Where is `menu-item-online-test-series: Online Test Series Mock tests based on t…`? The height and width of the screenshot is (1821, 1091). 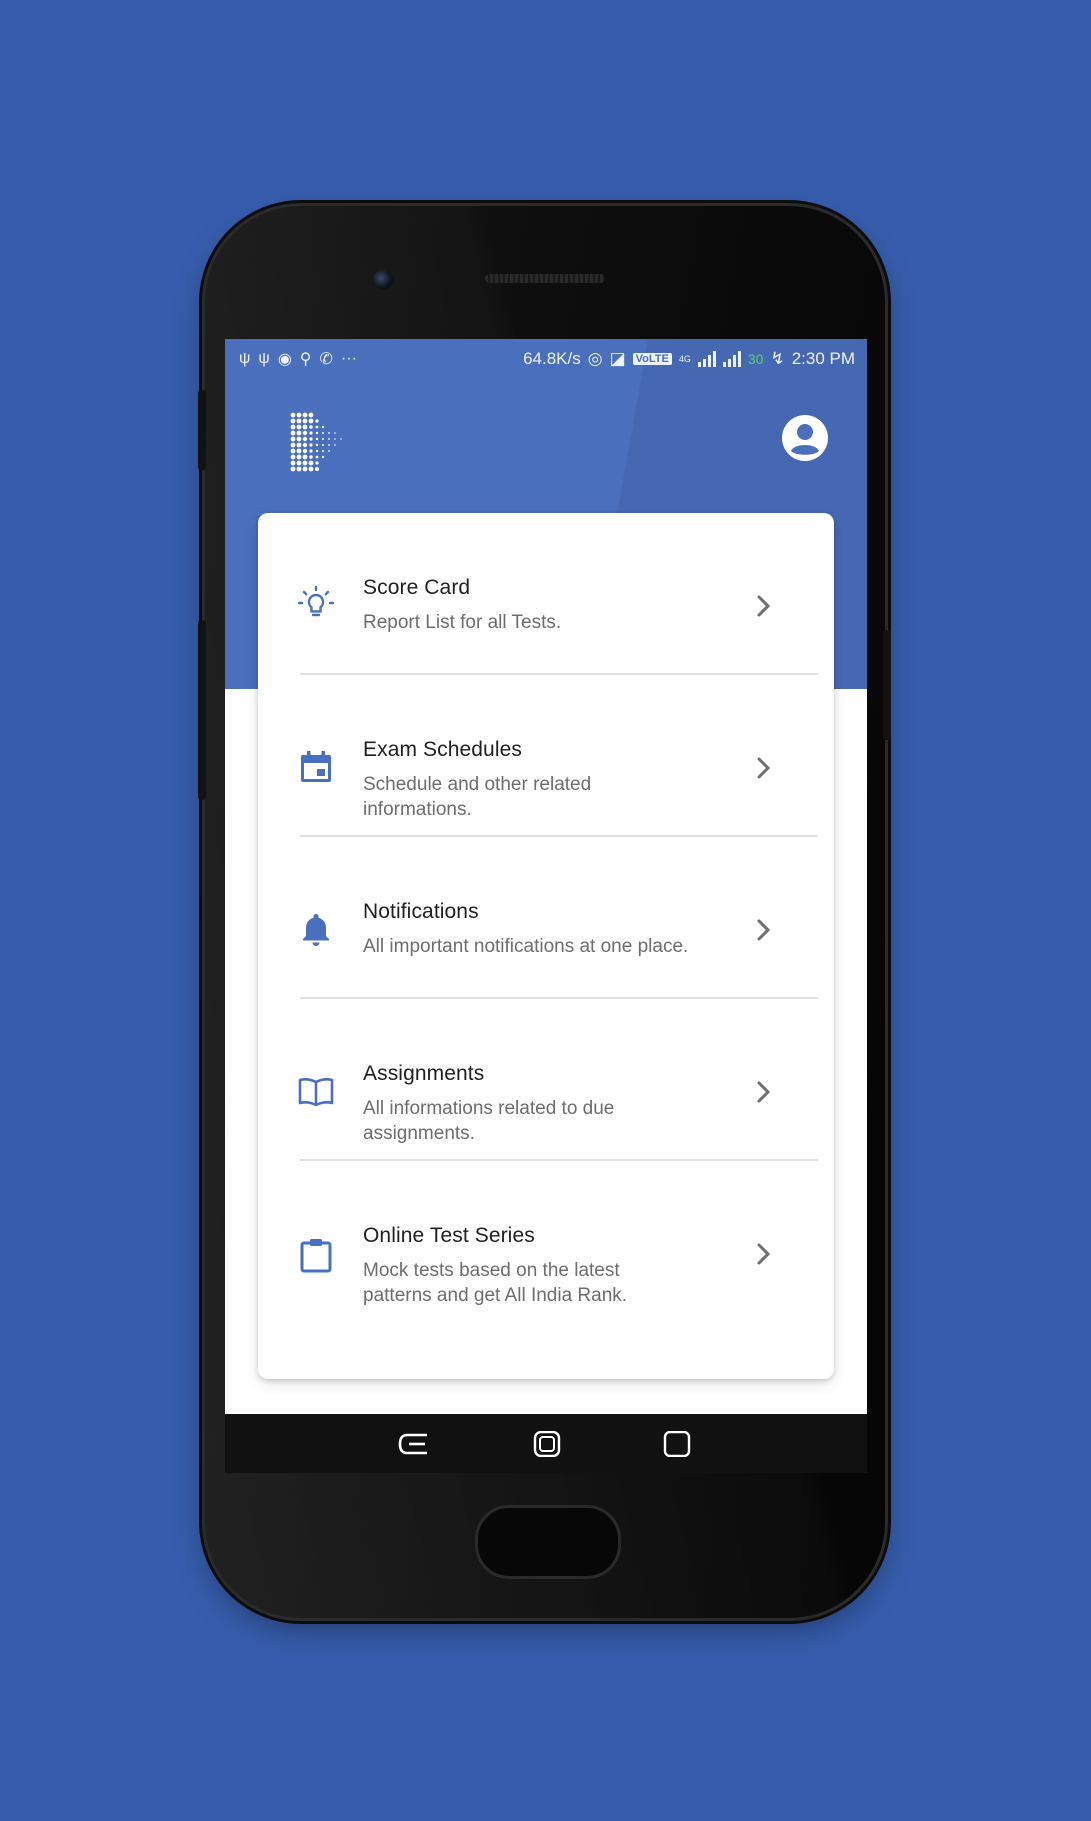
menu-item-online-test-series: Online Test Series Mock tests based on t… is located at coordinates (546, 1242).